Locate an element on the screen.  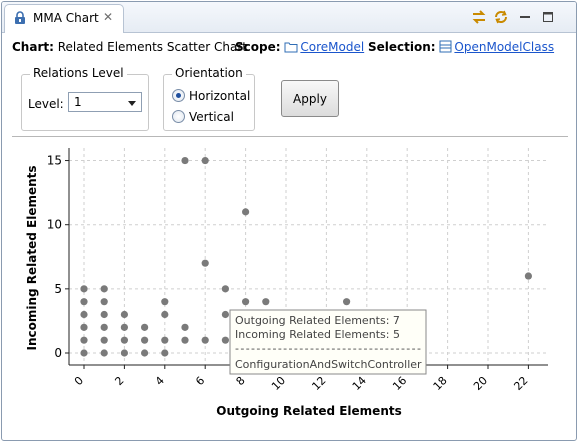
x-tick-label: 18 is located at coordinates (440, 383).